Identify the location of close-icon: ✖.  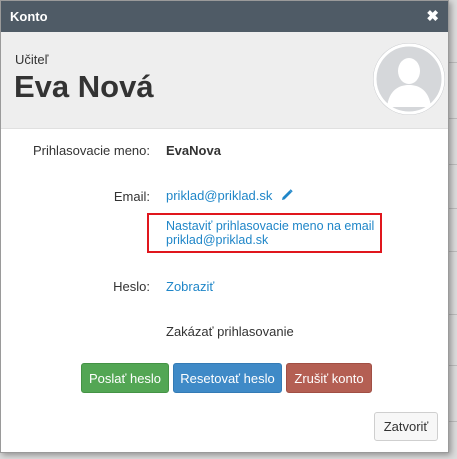
(432, 16).